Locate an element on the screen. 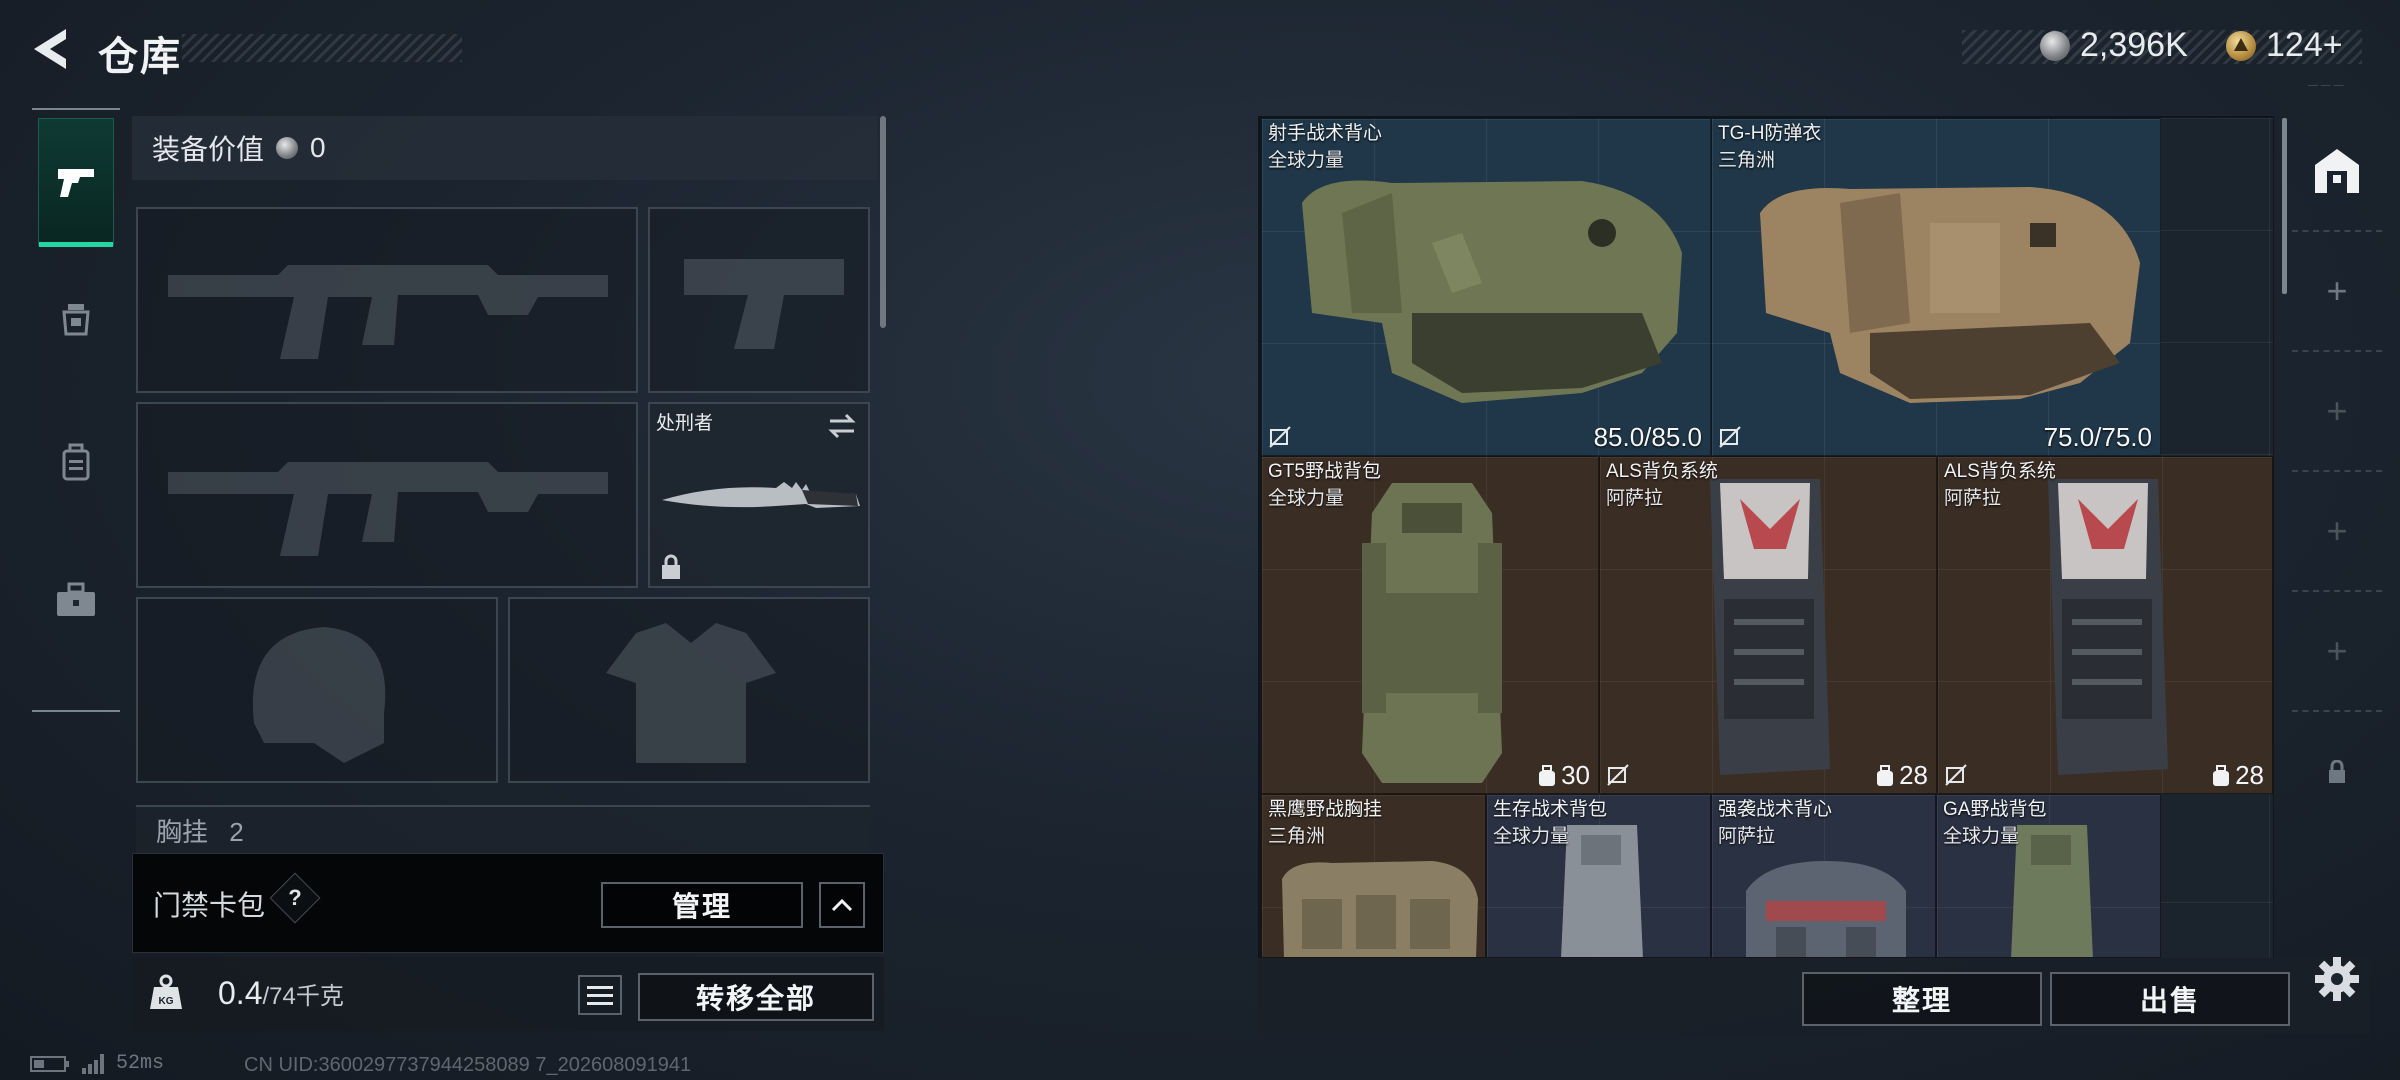 The image size is (2400, 1080). stash-item-survival-pack: 生存战术背包 全球力量 is located at coordinates (1598, 876).